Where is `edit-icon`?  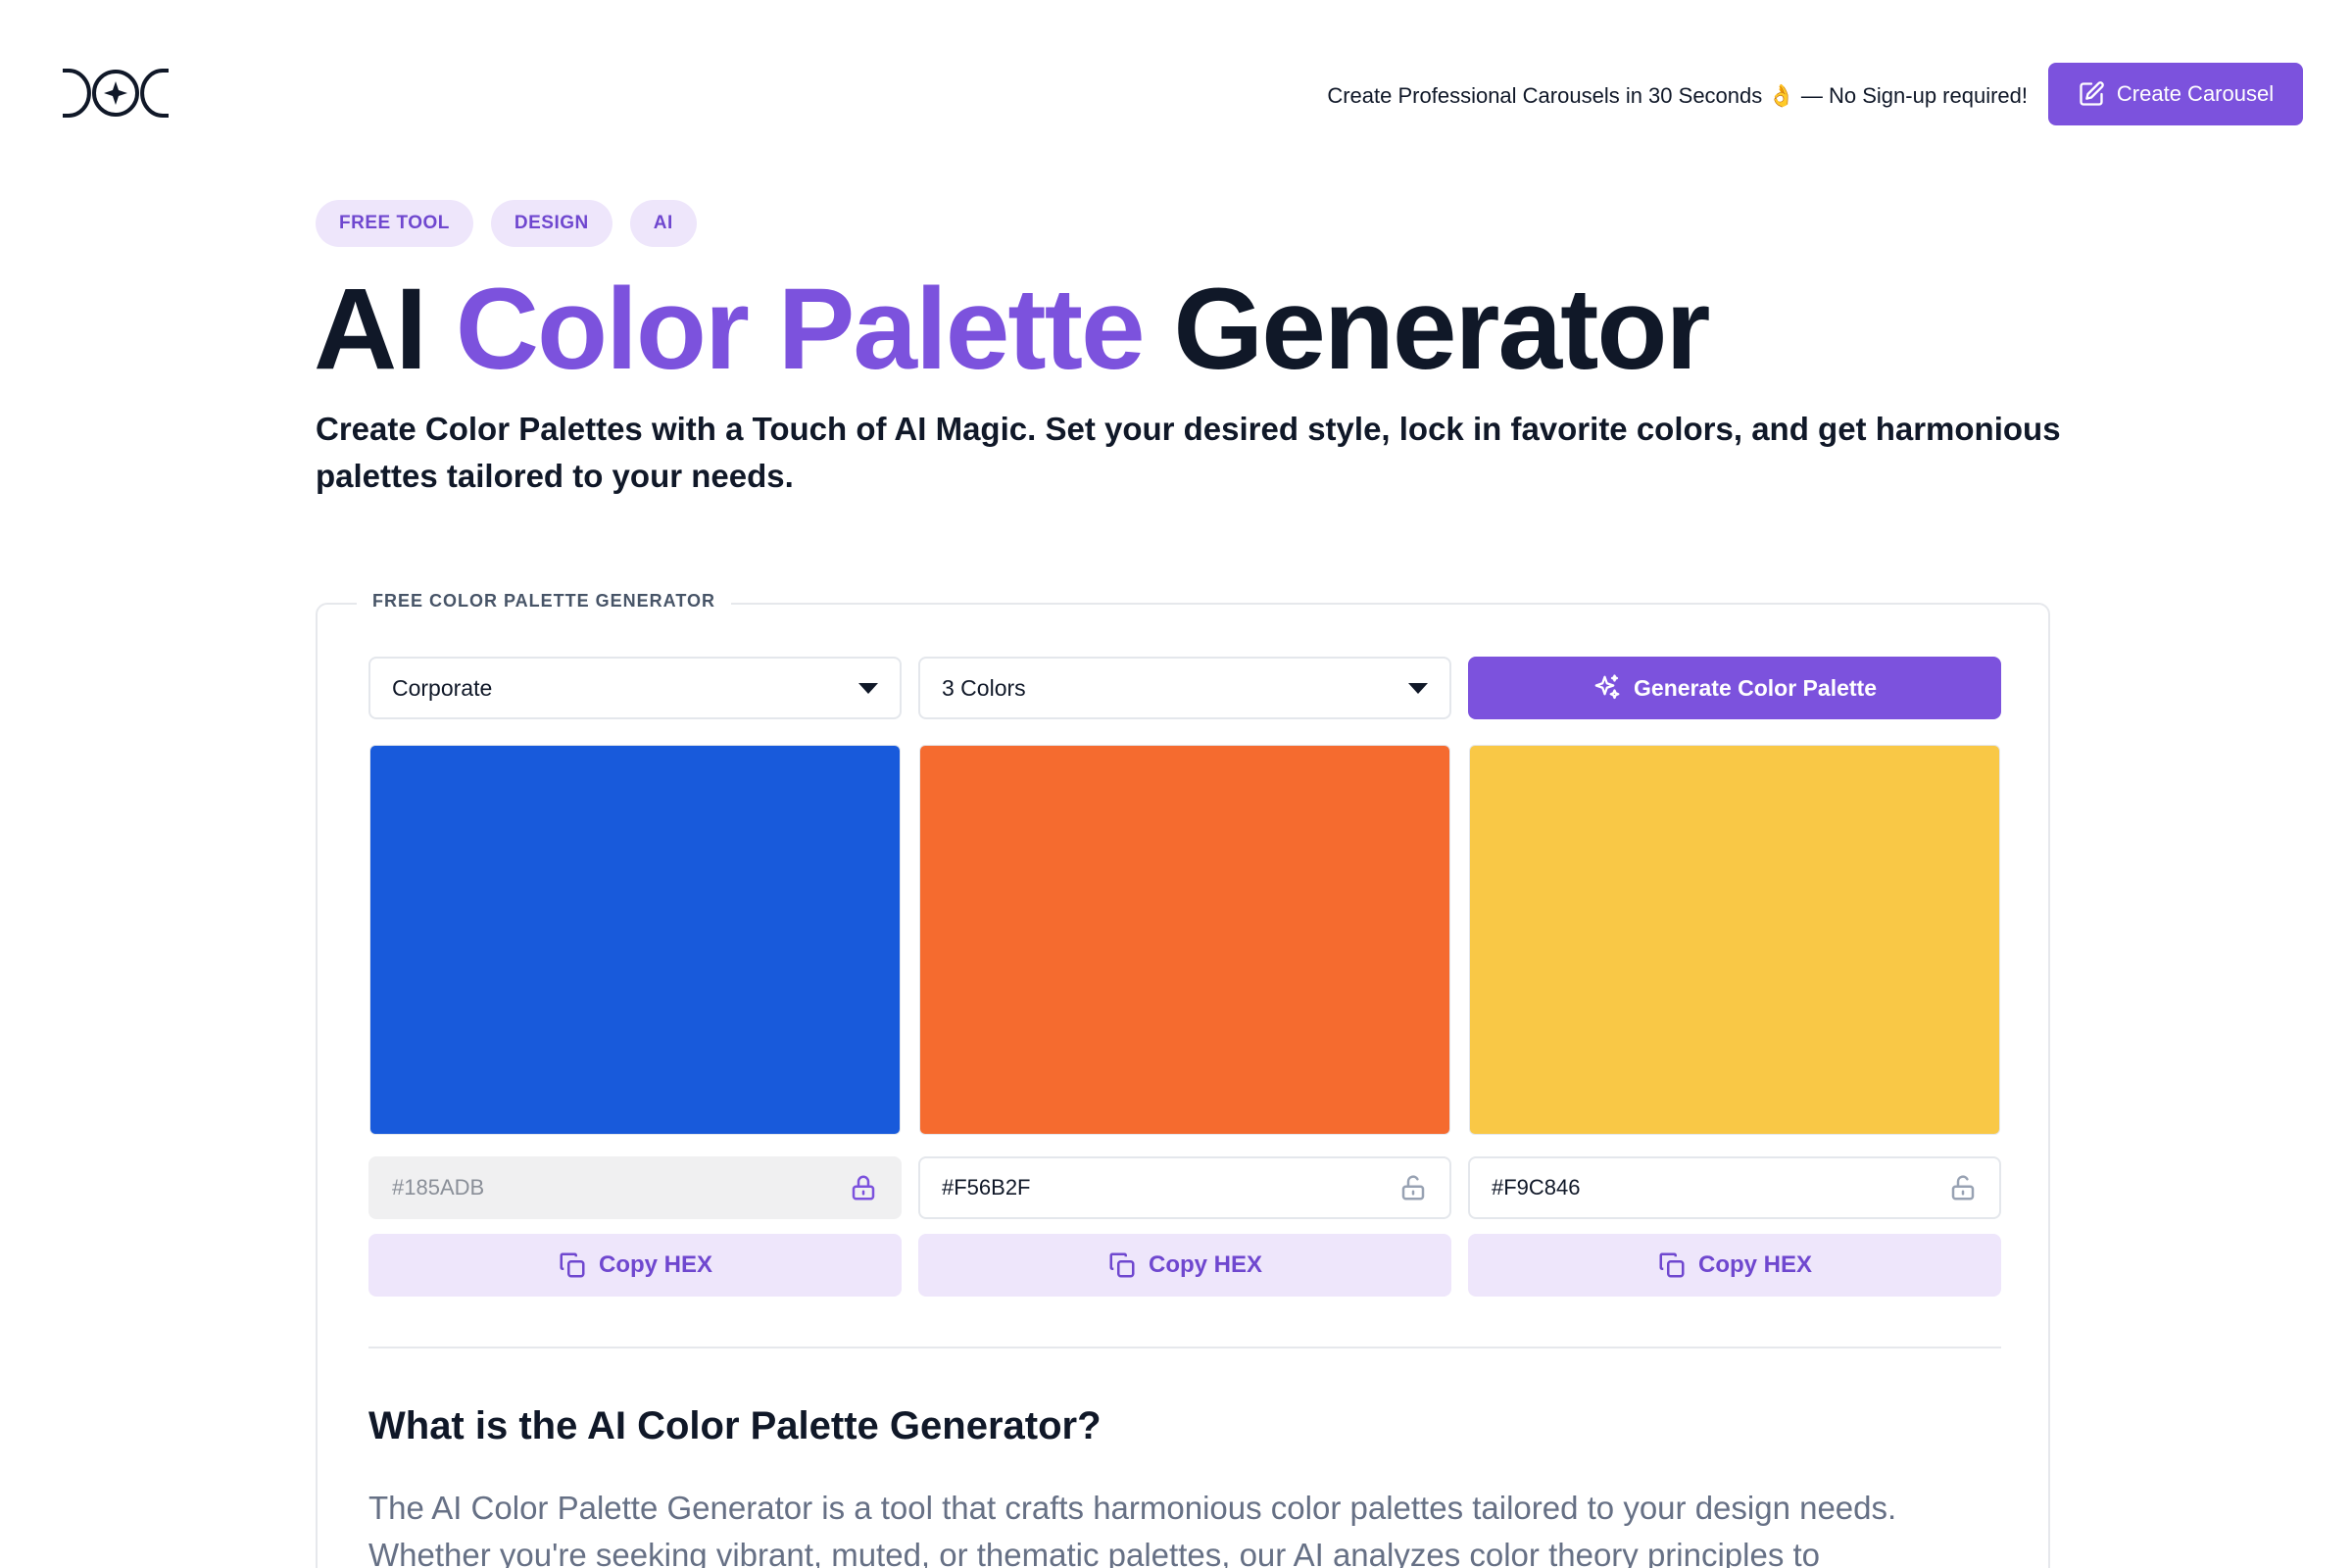 edit-icon is located at coordinates (2092, 93).